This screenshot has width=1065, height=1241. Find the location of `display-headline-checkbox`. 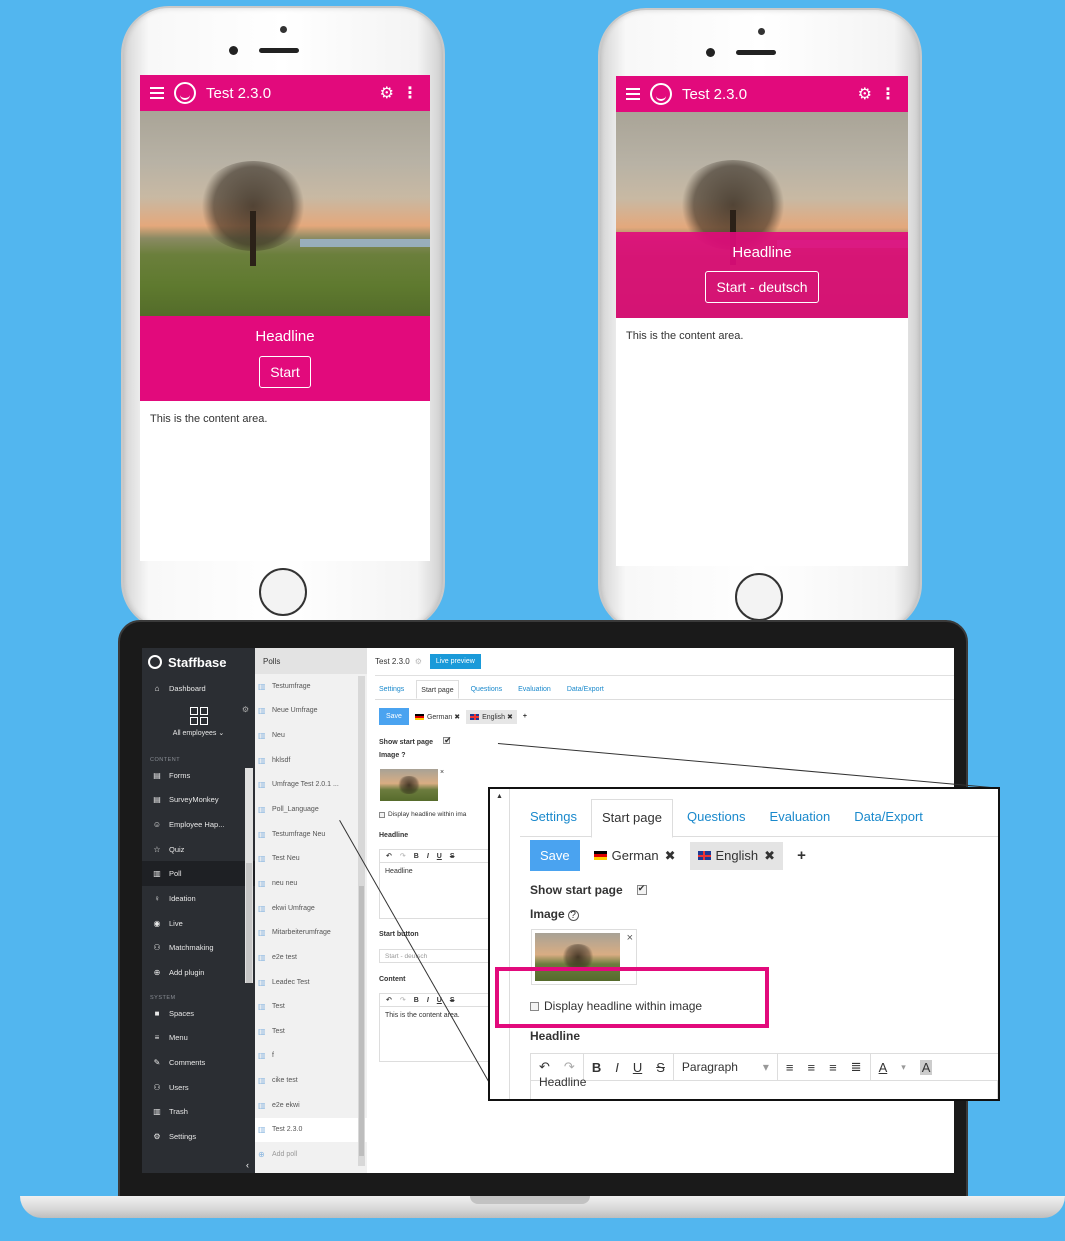

display-headline-checkbox is located at coordinates (382, 814).